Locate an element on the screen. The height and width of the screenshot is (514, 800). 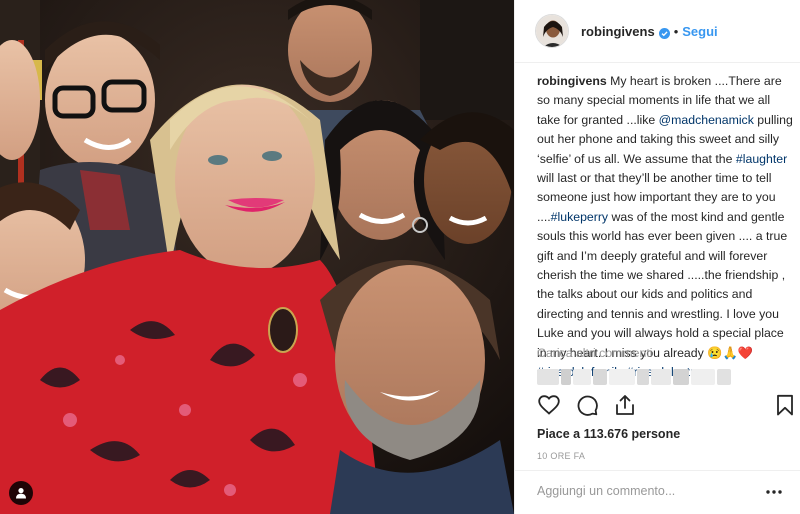
post-action-bar is located at coordinates (668, 406).